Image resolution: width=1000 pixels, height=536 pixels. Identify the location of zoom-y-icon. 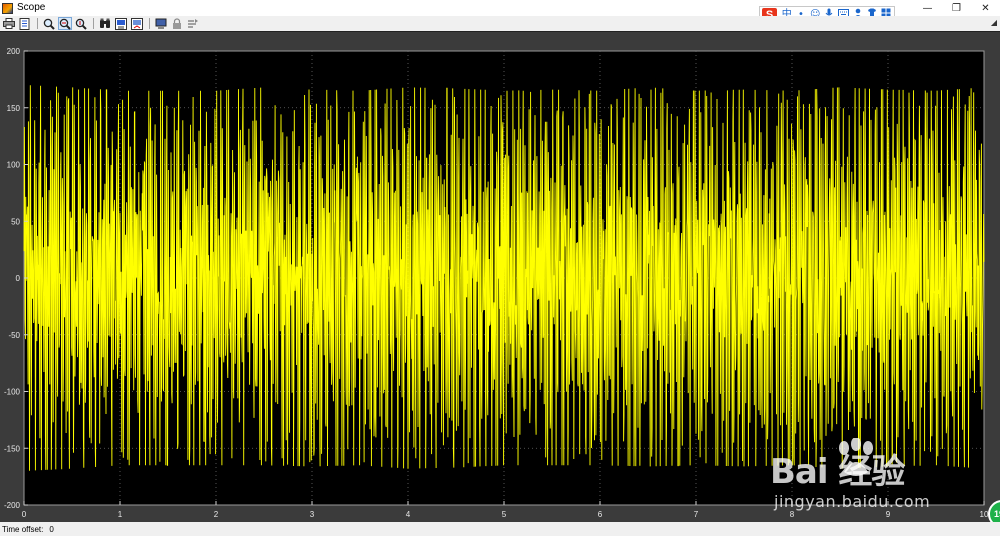
(81, 24).